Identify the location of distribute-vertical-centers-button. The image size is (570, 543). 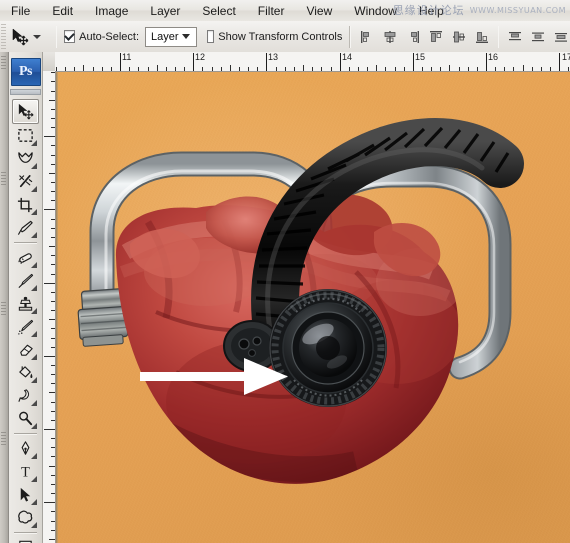
(538, 37).